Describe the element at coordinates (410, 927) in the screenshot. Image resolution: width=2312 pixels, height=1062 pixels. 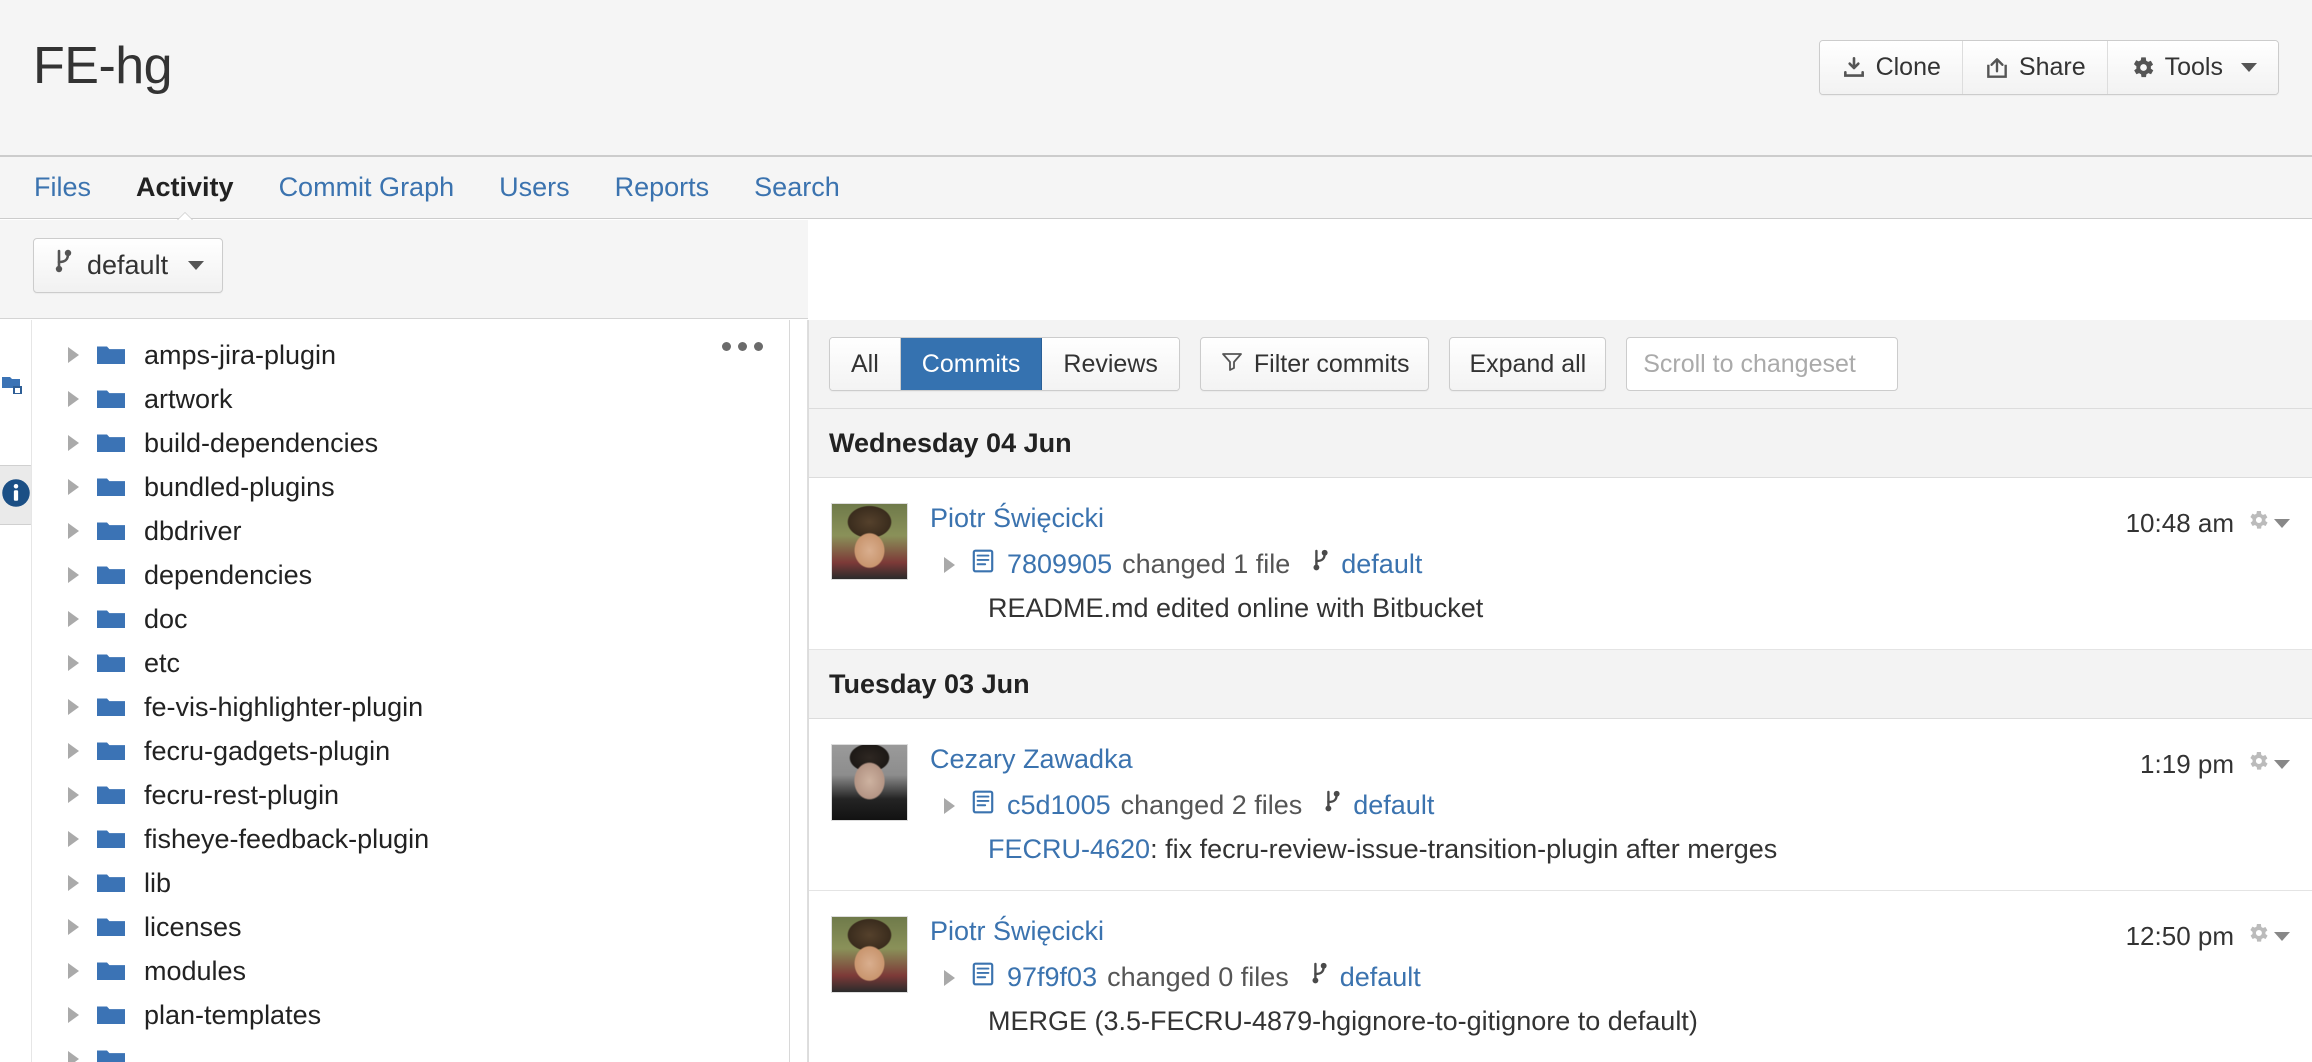
I see `file-tree-item: licenses` at that location.